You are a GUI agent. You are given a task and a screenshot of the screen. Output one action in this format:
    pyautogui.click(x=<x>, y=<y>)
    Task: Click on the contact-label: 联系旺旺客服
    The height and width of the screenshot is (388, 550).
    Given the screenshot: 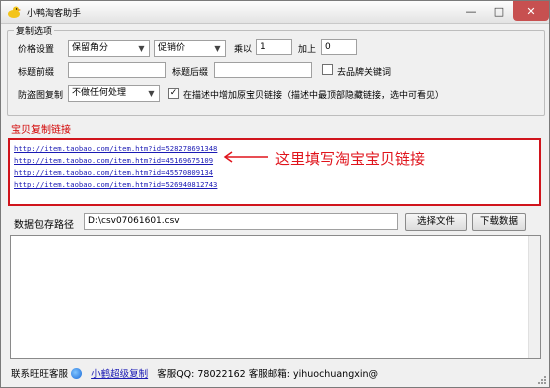 What is the action you would take?
    pyautogui.click(x=40, y=374)
    